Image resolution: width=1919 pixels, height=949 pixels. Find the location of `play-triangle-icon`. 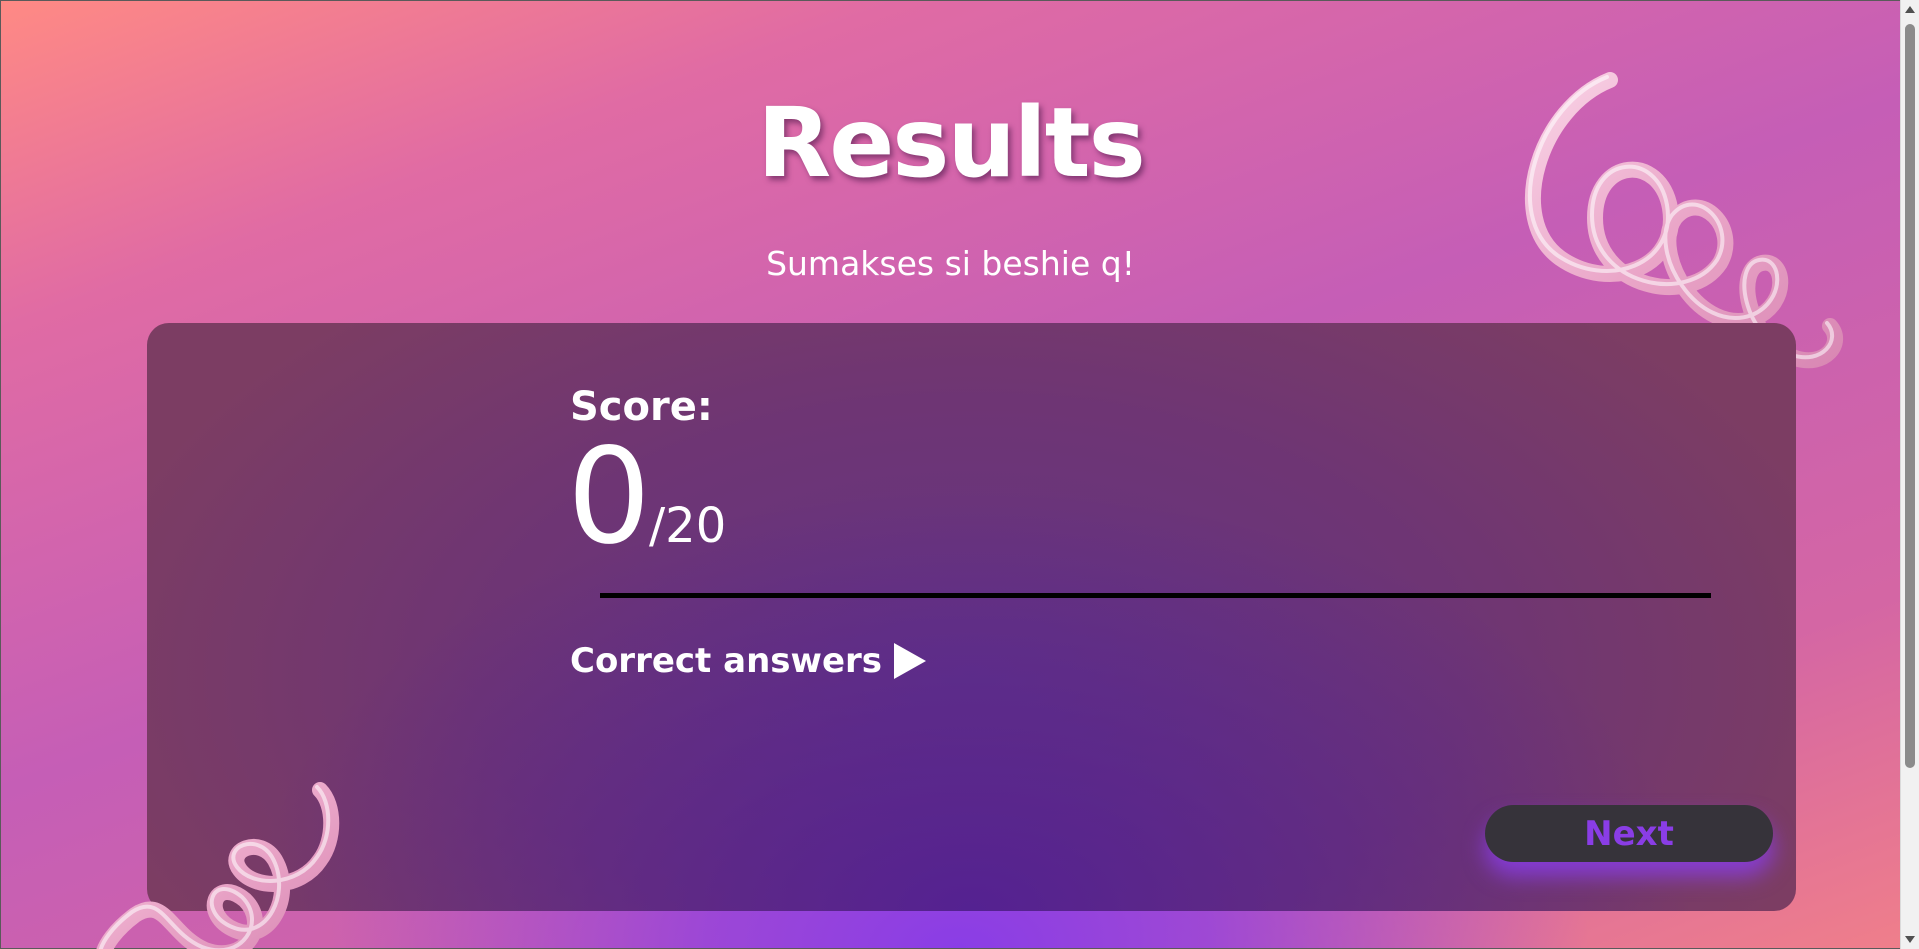

play-triangle-icon is located at coordinates (910, 661).